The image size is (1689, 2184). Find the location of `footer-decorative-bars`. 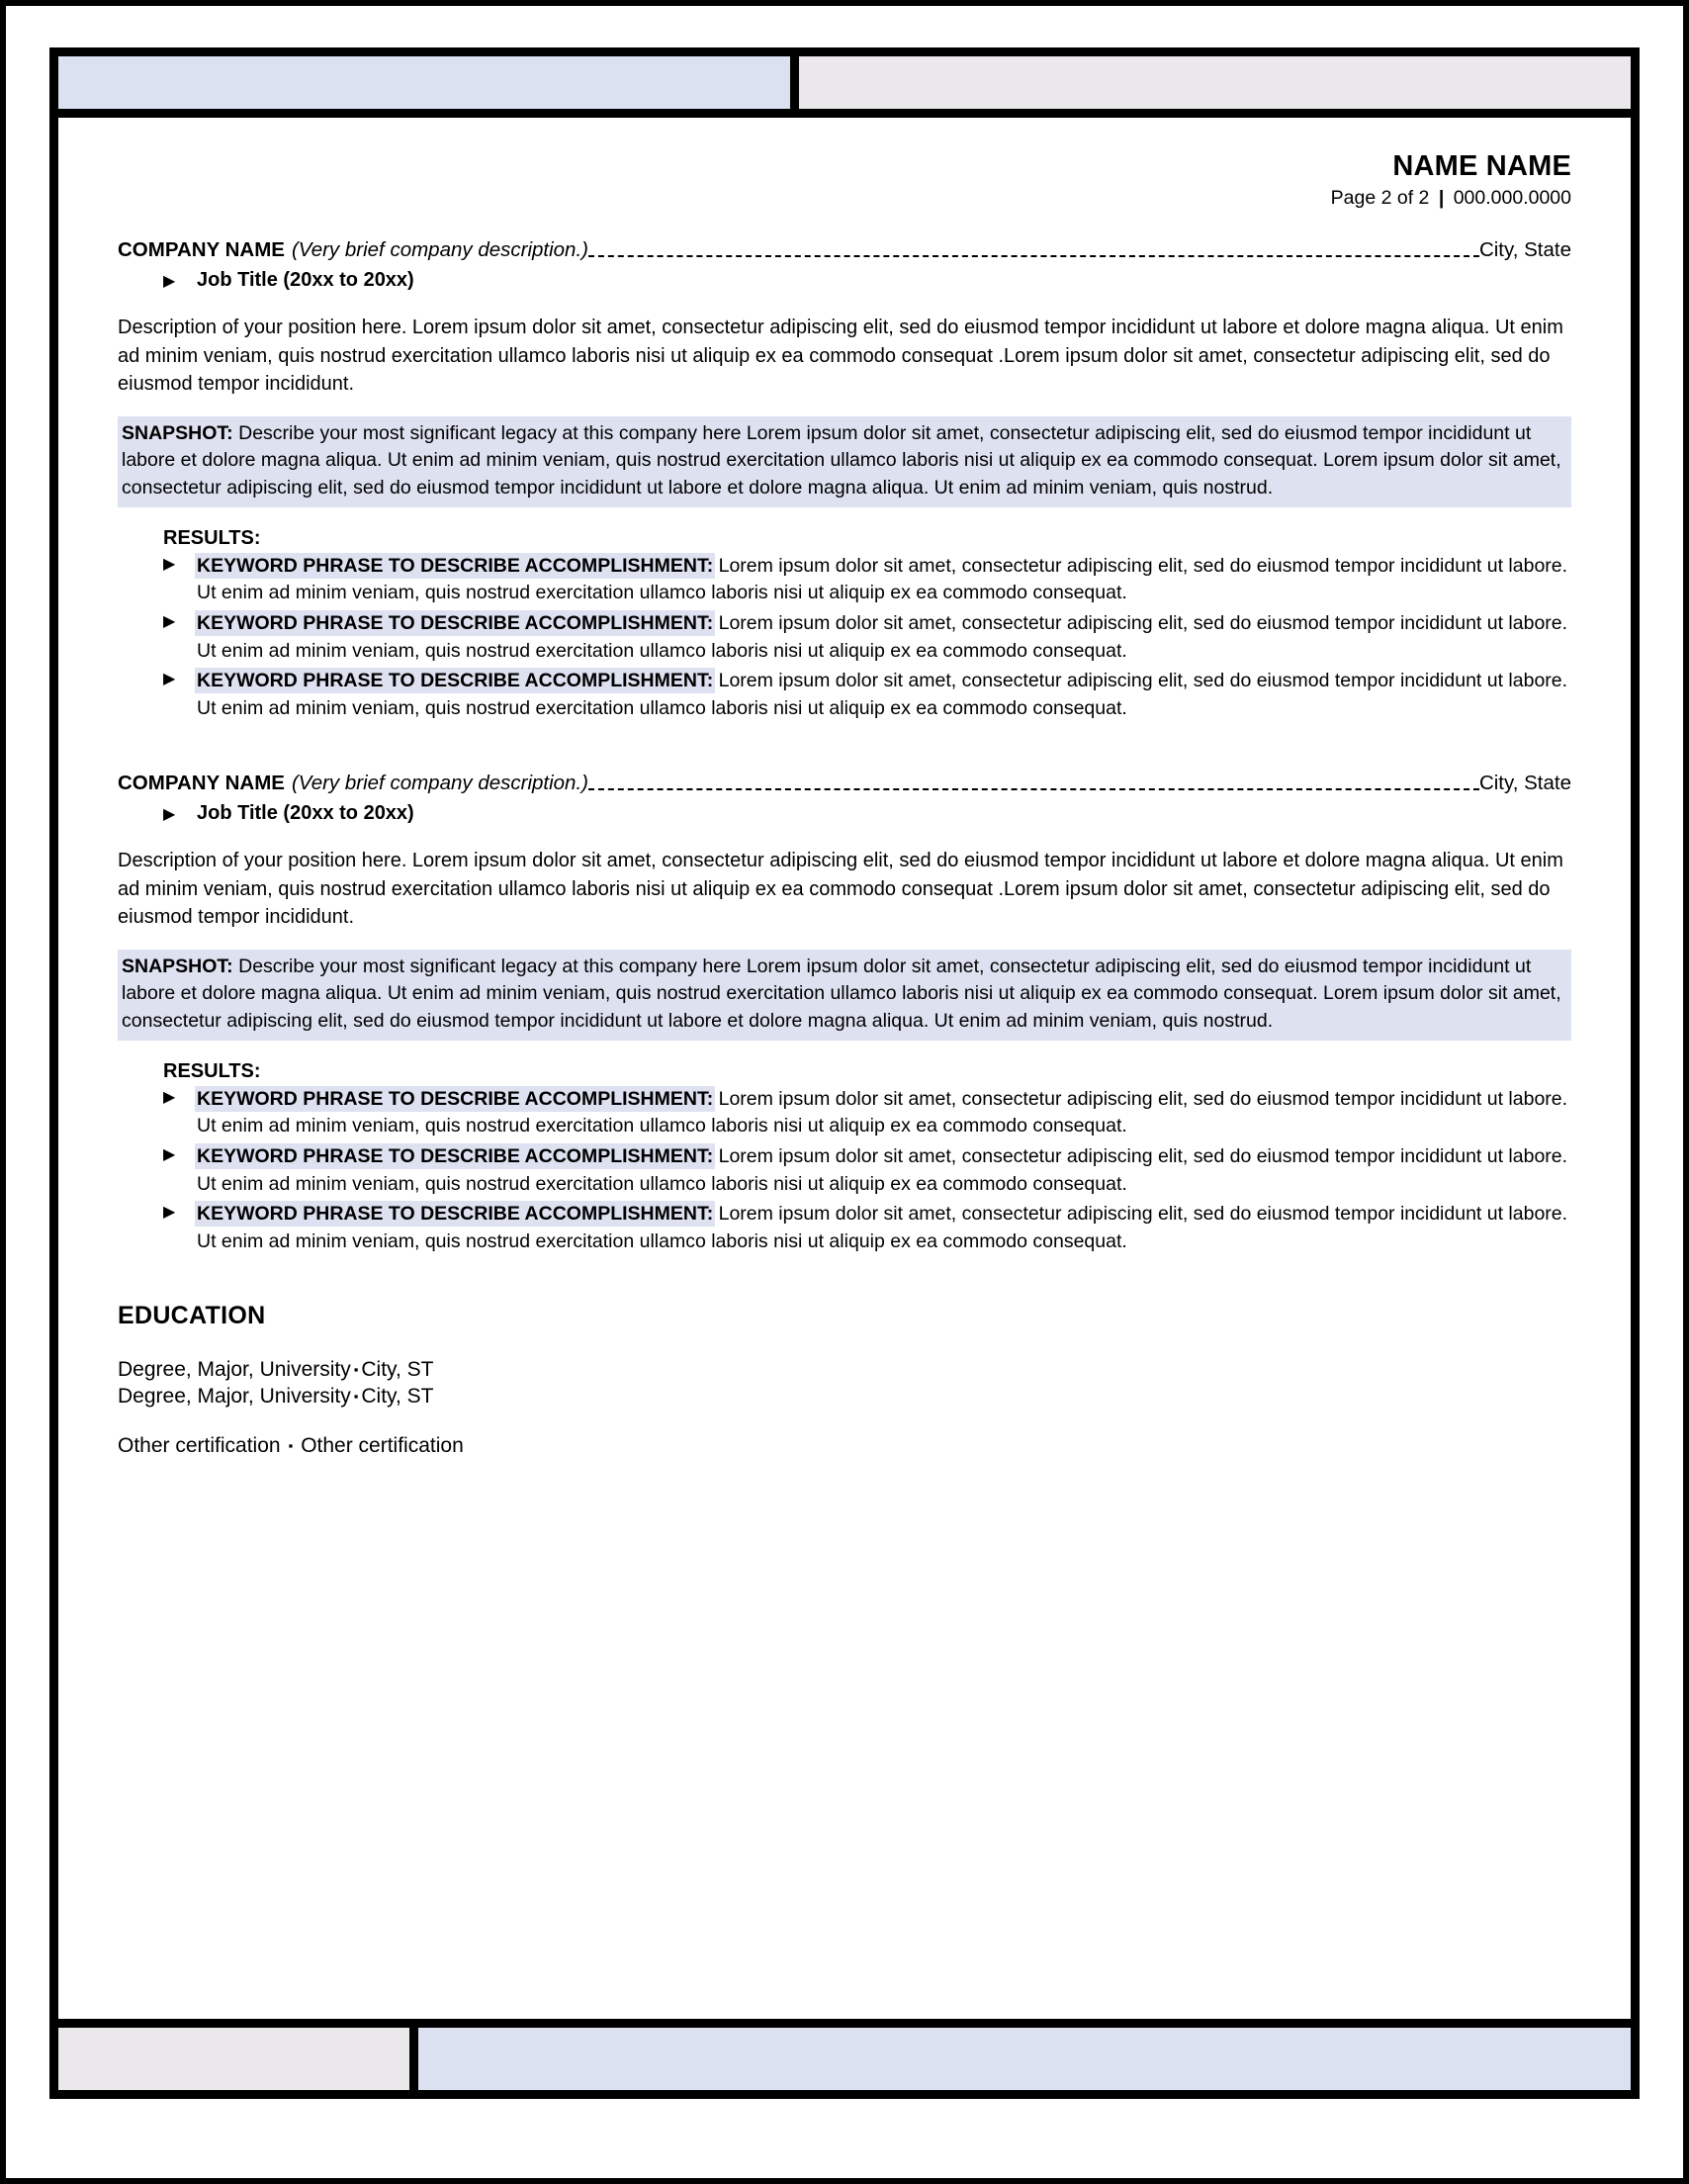

footer-decorative-bars is located at coordinates (845, 2054).